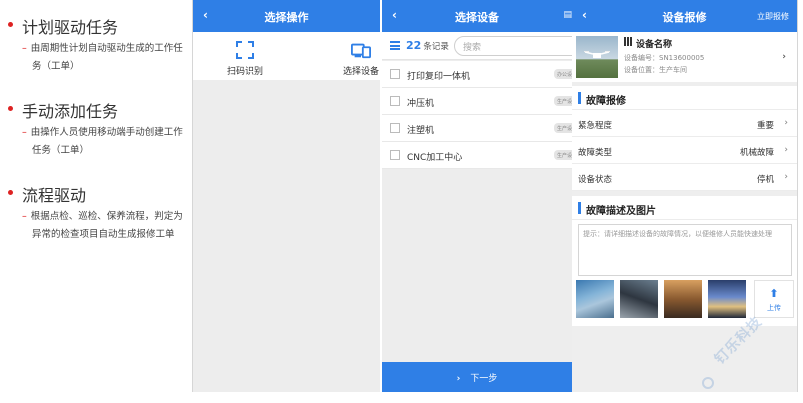  I want to click on fault-type-row: 故障类型 机械故障 ›, so click(684, 150).